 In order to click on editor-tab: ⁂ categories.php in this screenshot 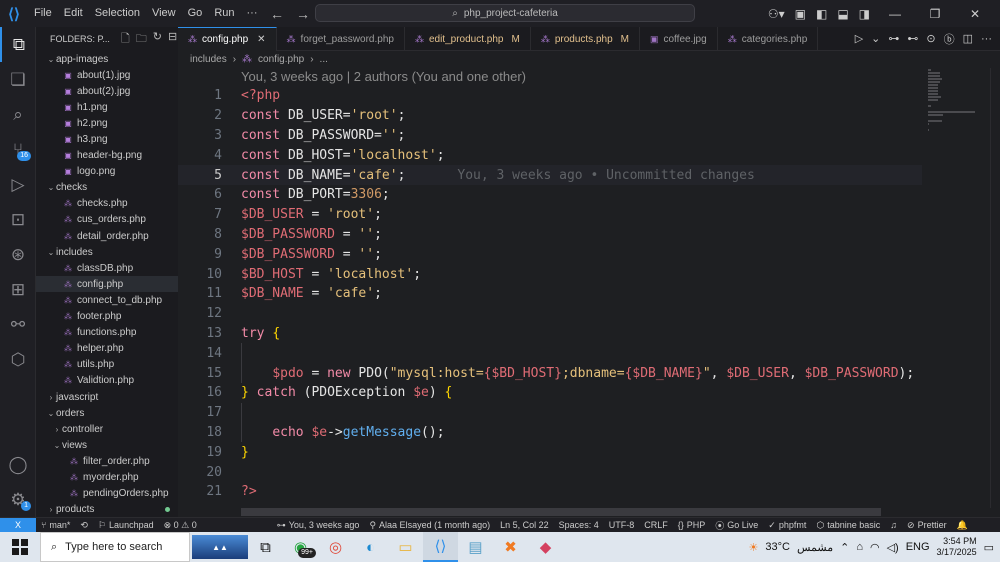, I will do `click(768, 39)`.